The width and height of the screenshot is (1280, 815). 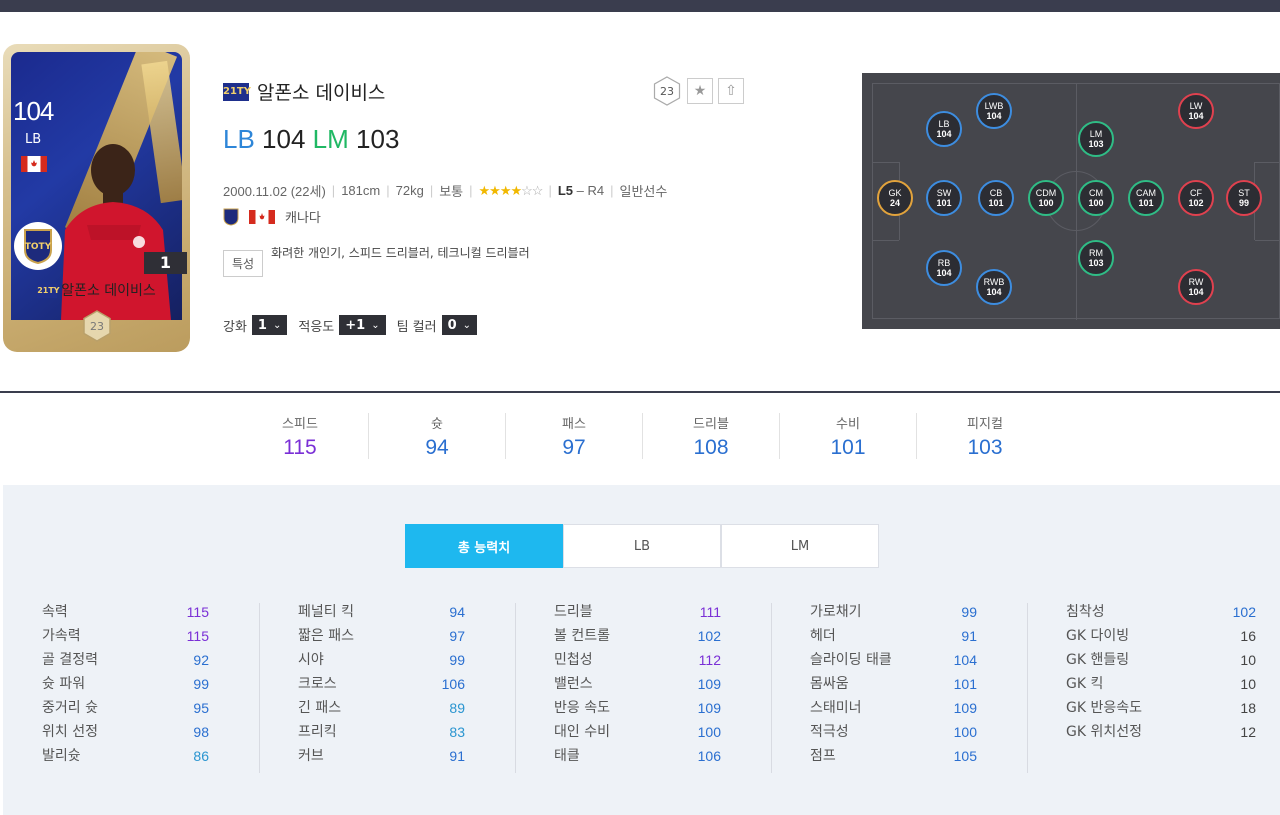 I want to click on pitch-node-position: LB, so click(x=944, y=124).